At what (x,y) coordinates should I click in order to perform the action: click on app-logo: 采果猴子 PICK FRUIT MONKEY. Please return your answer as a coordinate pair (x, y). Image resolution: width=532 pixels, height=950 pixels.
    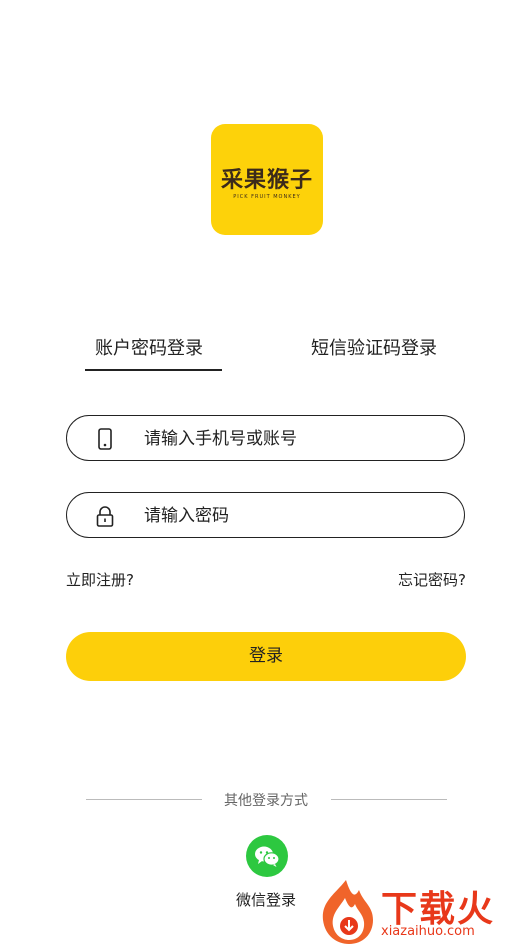
    Looking at the image, I should click on (267, 179).